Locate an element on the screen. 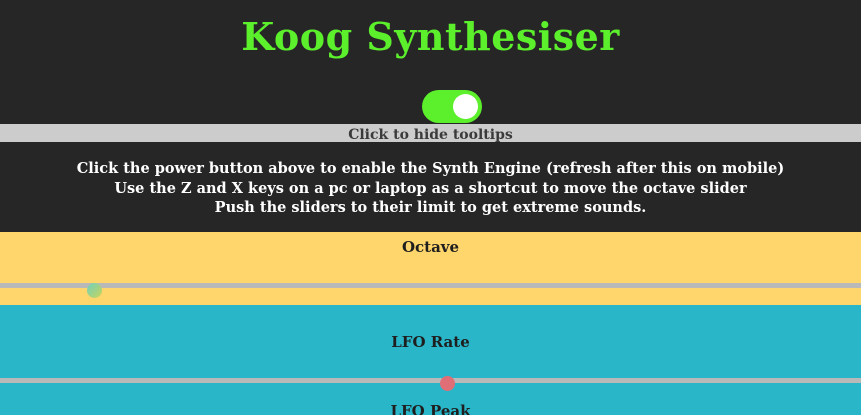  lfo-rate-label: LFO Rate is located at coordinates (430, 342).